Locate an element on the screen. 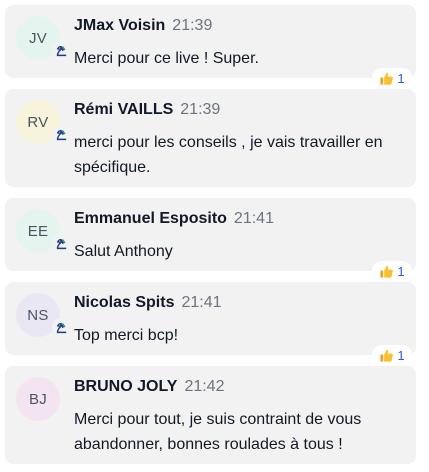 The image size is (429, 472). message-text: Top merci bcp! is located at coordinates (126, 335).